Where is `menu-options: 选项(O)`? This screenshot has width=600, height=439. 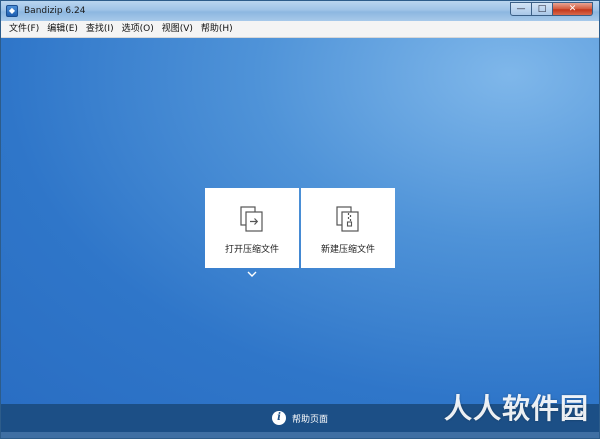 menu-options: 选项(O) is located at coordinates (138, 29).